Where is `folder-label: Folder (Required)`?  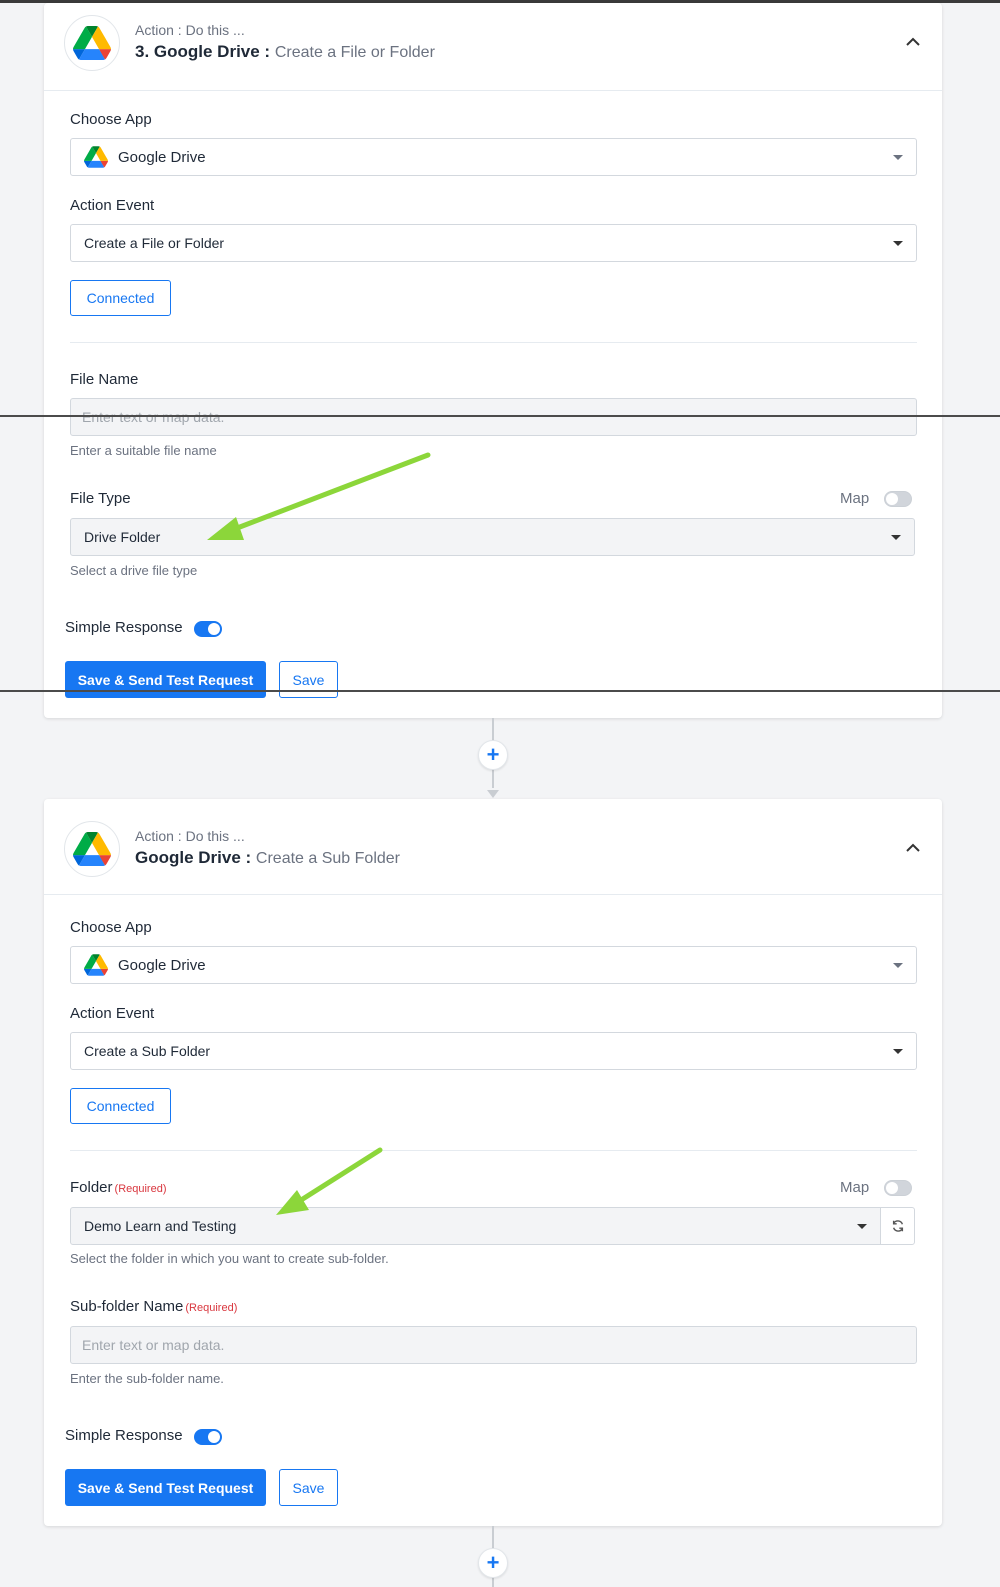
folder-label: Folder (Required) is located at coordinates (118, 1187).